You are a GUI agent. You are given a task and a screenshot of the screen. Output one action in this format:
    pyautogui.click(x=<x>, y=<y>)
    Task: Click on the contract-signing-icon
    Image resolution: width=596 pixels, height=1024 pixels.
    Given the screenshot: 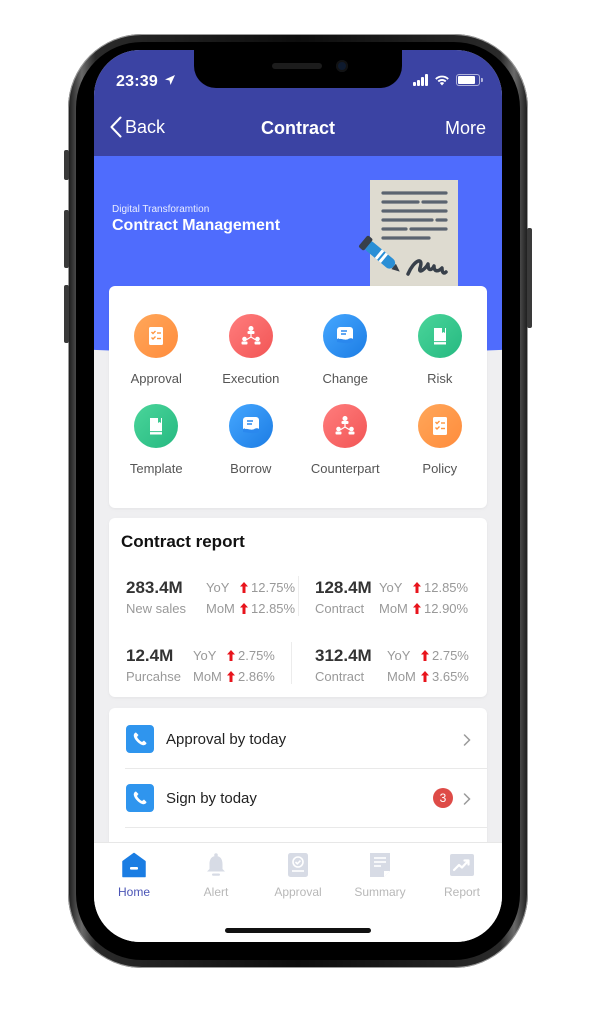 What is the action you would take?
    pyautogui.click(x=408, y=234)
    